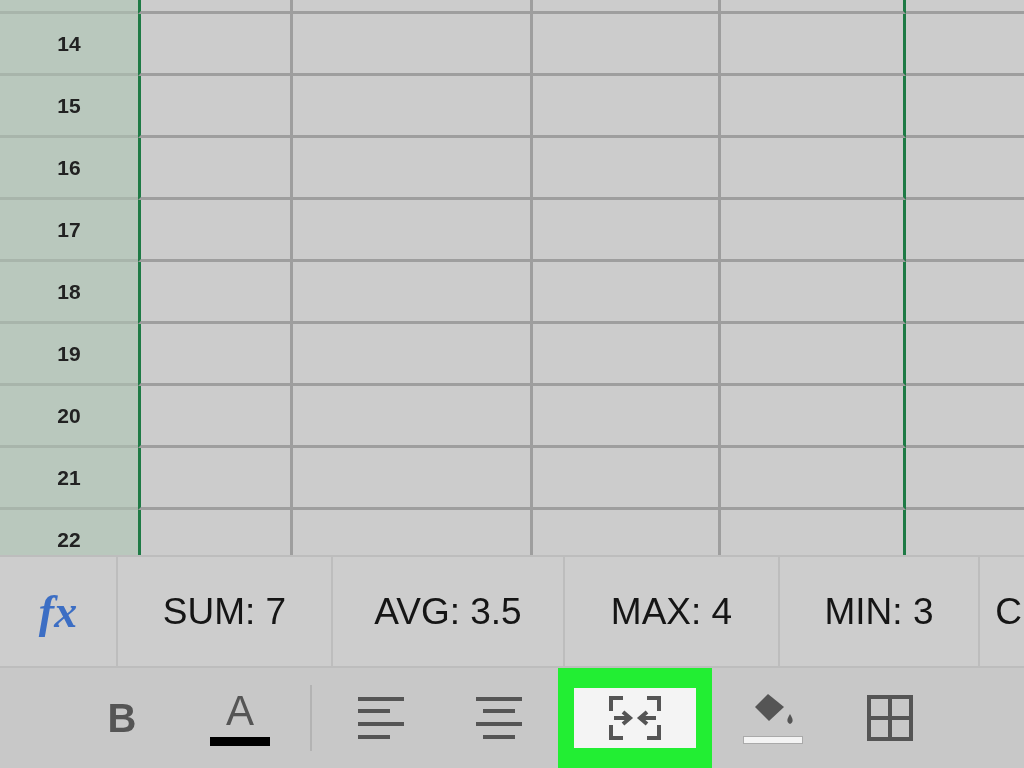  Describe the element at coordinates (69, 355) in the screenshot. I see `row-header: 19` at that location.